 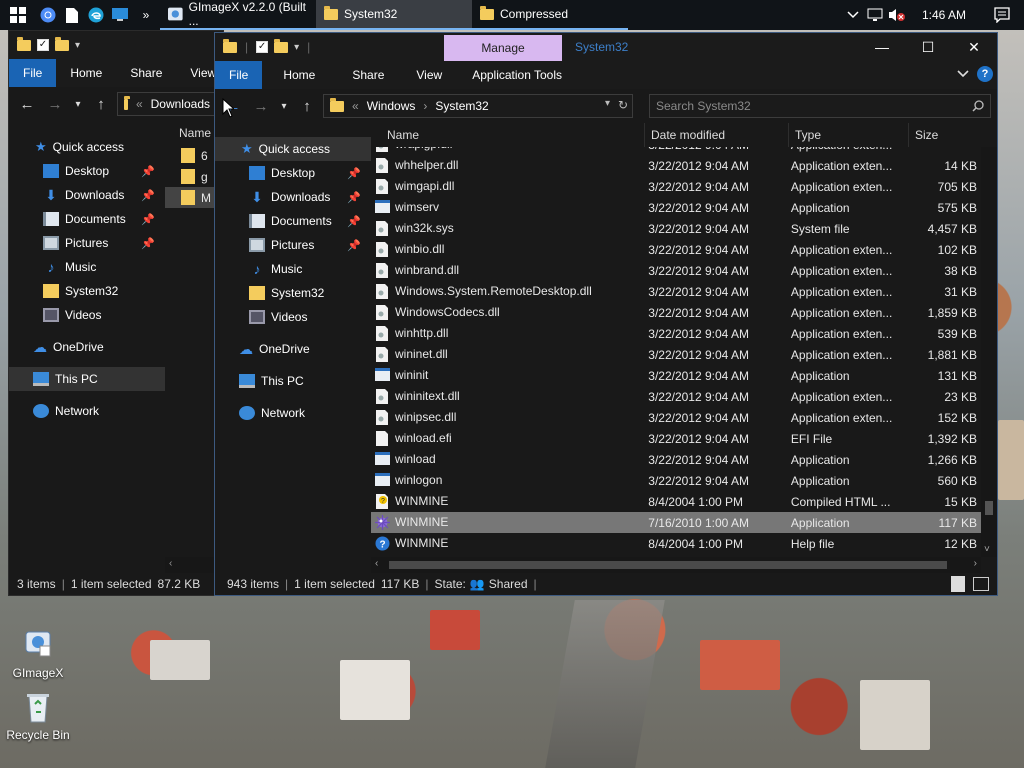 What do you see at coordinates (958, 584) in the screenshot?
I see `details-view-icon` at bounding box center [958, 584].